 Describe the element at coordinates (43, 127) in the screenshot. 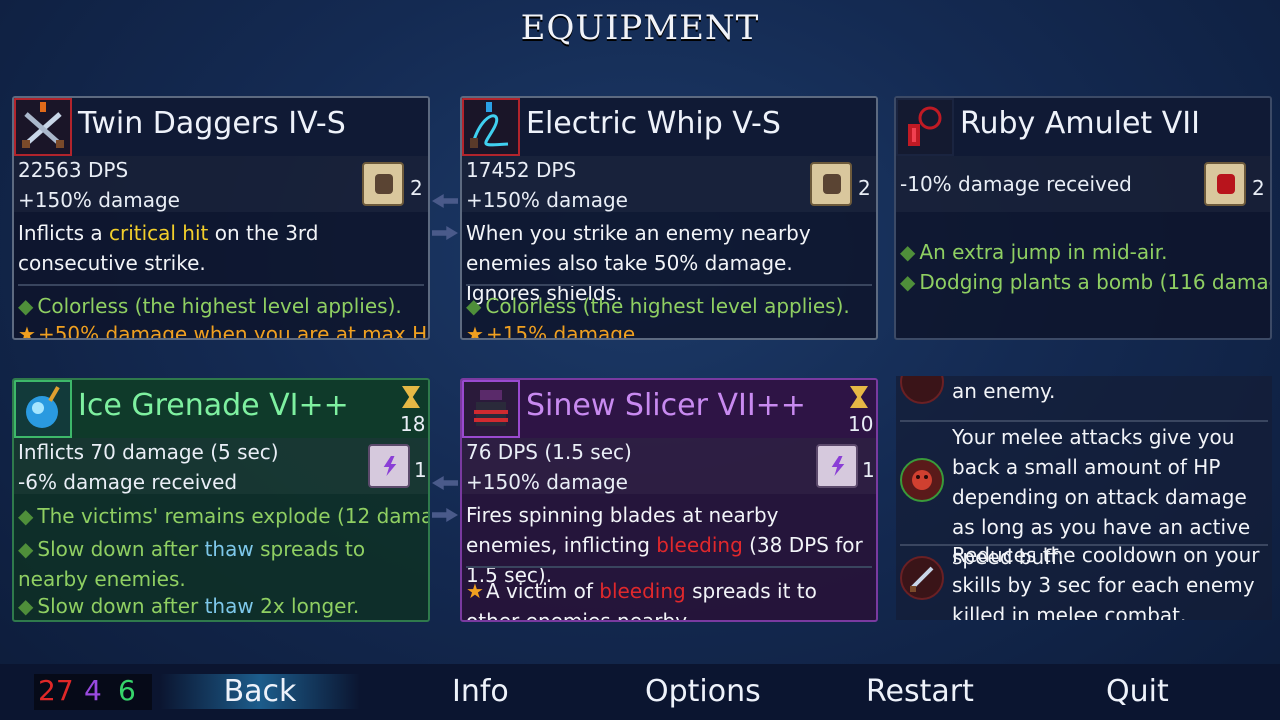

I see `twin-daggers-icon` at that location.